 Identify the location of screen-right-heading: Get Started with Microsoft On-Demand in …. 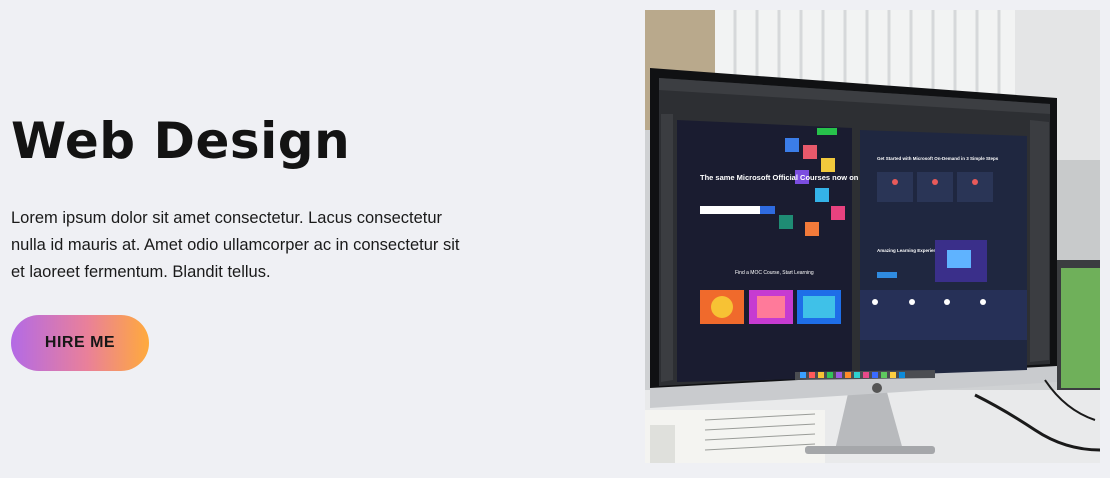
(938, 158).